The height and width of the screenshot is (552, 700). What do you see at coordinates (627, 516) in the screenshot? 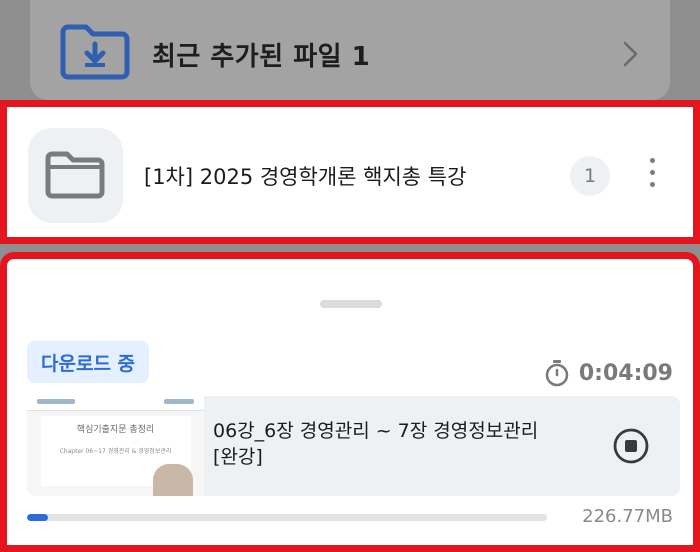
I see `file-size: 226.77MB` at bounding box center [627, 516].